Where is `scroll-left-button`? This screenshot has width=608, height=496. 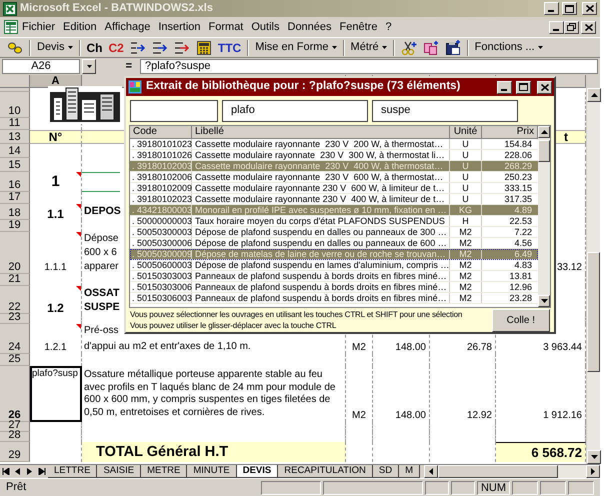 scroll-left-button is located at coordinates (431, 471).